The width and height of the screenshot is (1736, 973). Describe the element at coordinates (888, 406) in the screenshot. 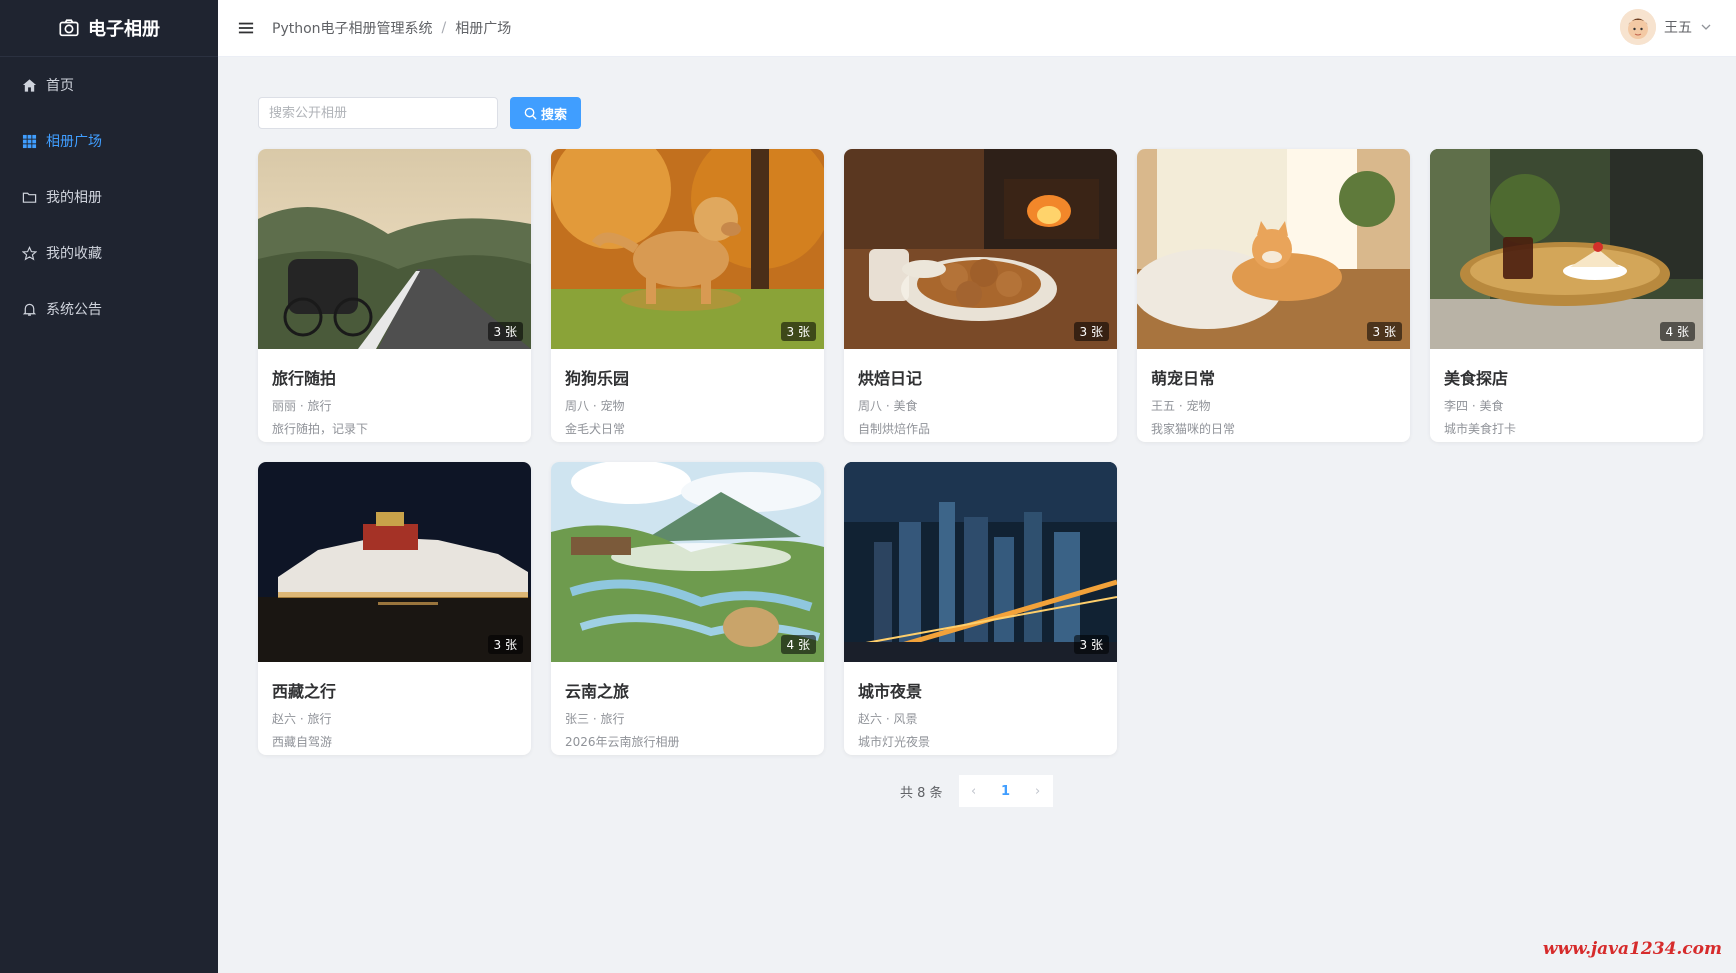

I see `album-meta: 周八 · 美食` at that location.